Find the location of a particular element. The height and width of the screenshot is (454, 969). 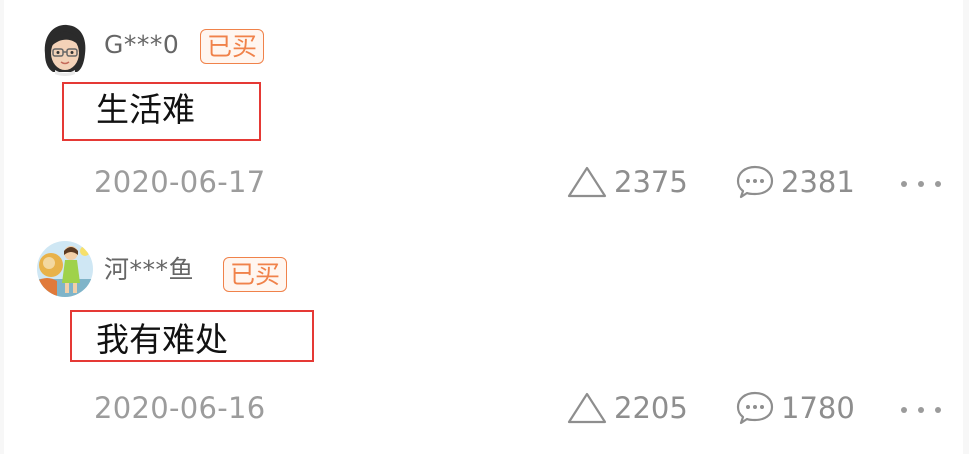

like-count: 2375 is located at coordinates (651, 182).